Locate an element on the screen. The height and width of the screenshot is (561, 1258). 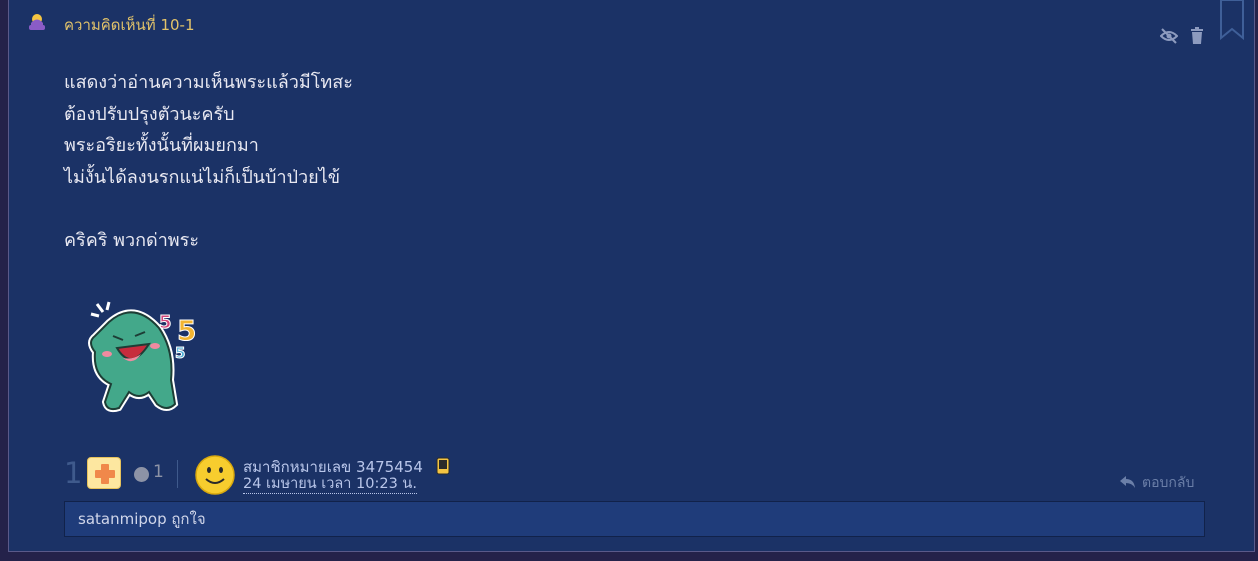
footer-divider is located at coordinates (177, 474).